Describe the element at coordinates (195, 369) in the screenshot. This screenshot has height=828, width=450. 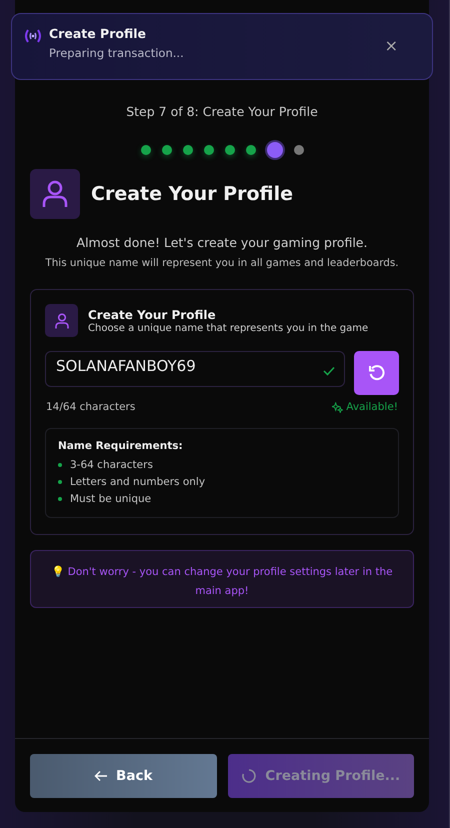
I see `name-field: SOLANAFANBOY69` at that location.